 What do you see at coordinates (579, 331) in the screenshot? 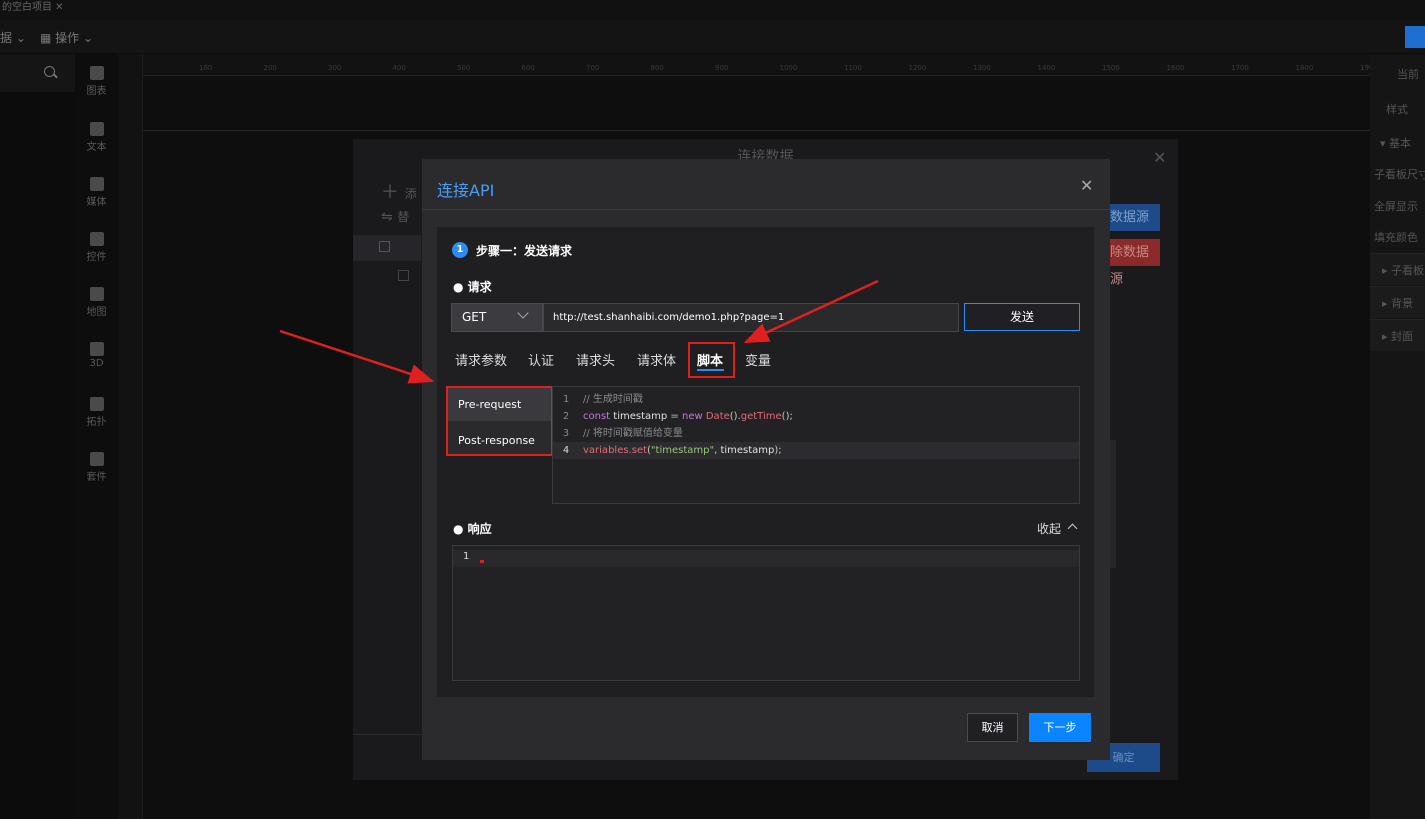
I see `annotation-arrows` at bounding box center [579, 331].